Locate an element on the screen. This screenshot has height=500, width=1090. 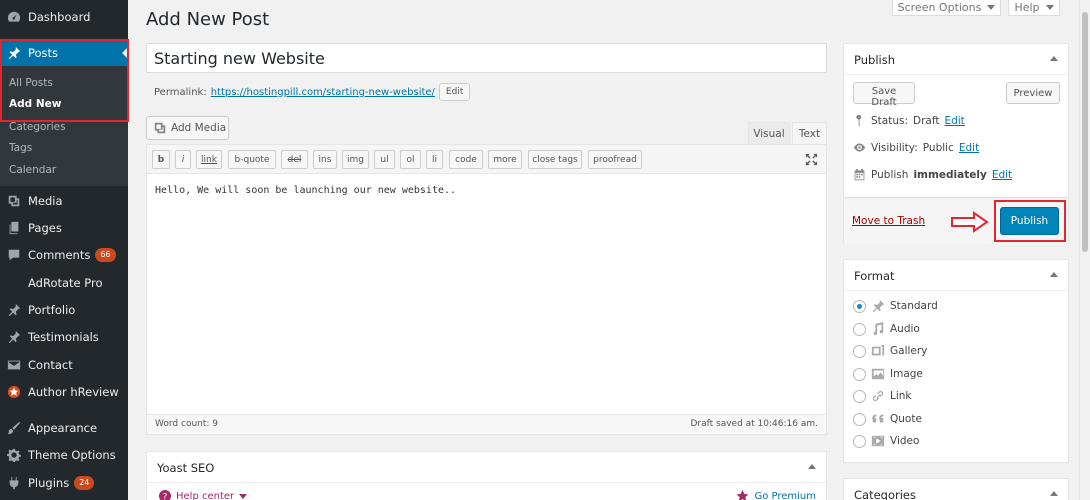
sidebar-item-media: Media is located at coordinates (64, 200).